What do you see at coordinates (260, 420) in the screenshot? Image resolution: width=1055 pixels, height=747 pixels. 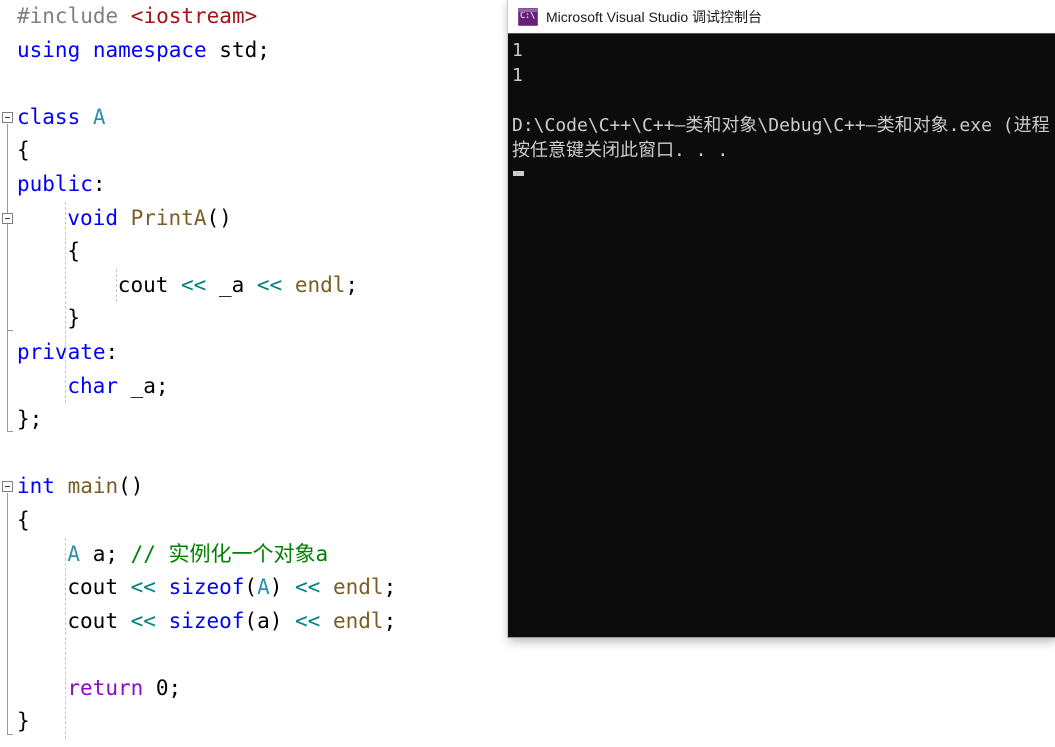 I see `code-line: };` at bounding box center [260, 420].